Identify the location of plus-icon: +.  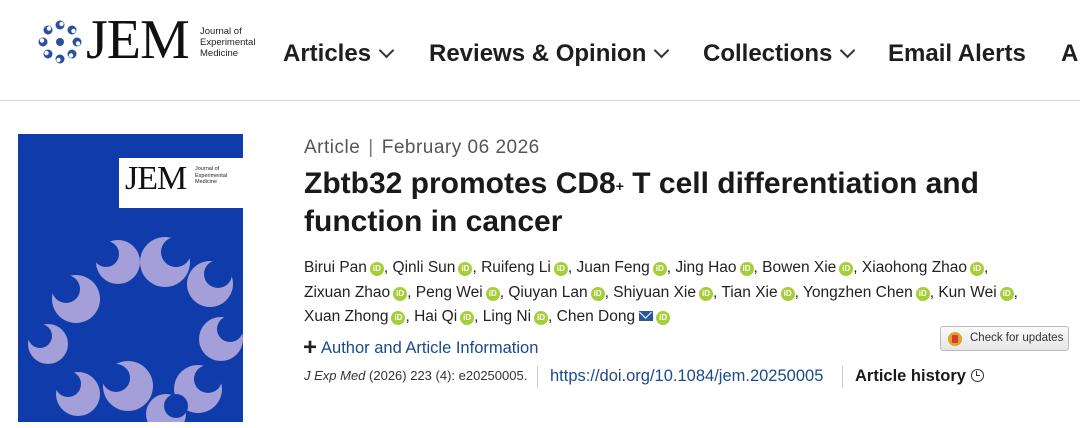
(310, 347).